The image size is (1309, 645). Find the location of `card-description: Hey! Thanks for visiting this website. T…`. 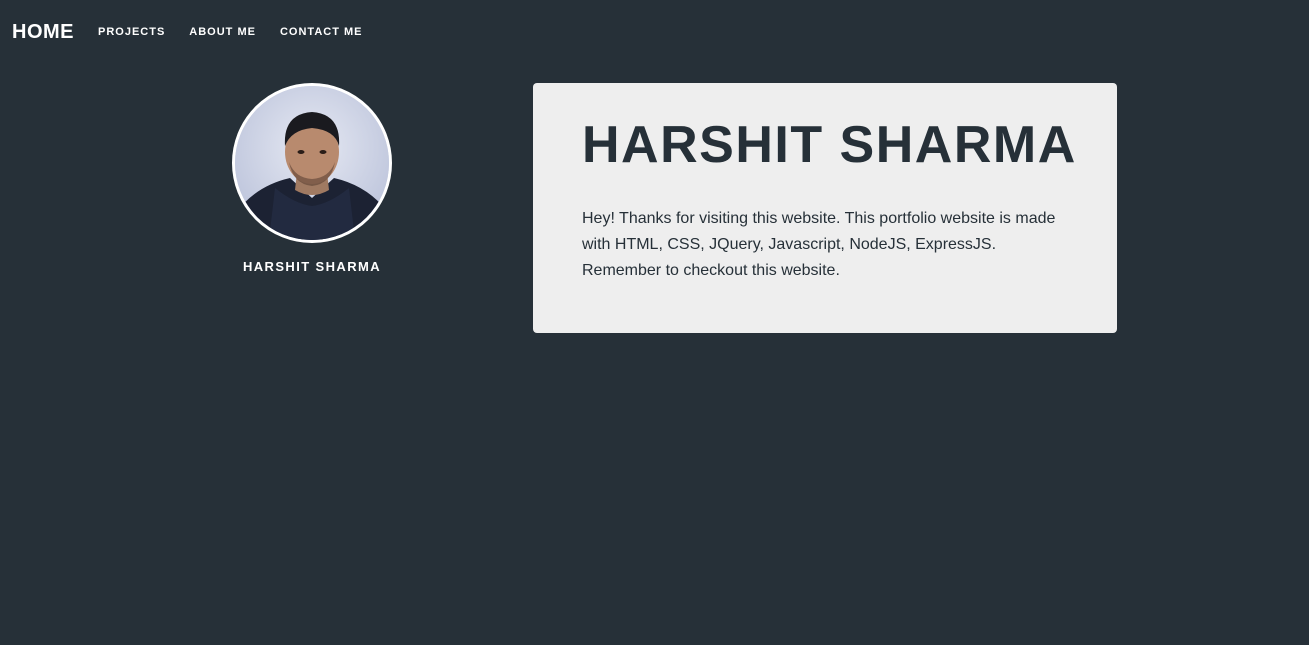

card-description: Hey! Thanks for visiting this website. T… is located at coordinates (819, 244).